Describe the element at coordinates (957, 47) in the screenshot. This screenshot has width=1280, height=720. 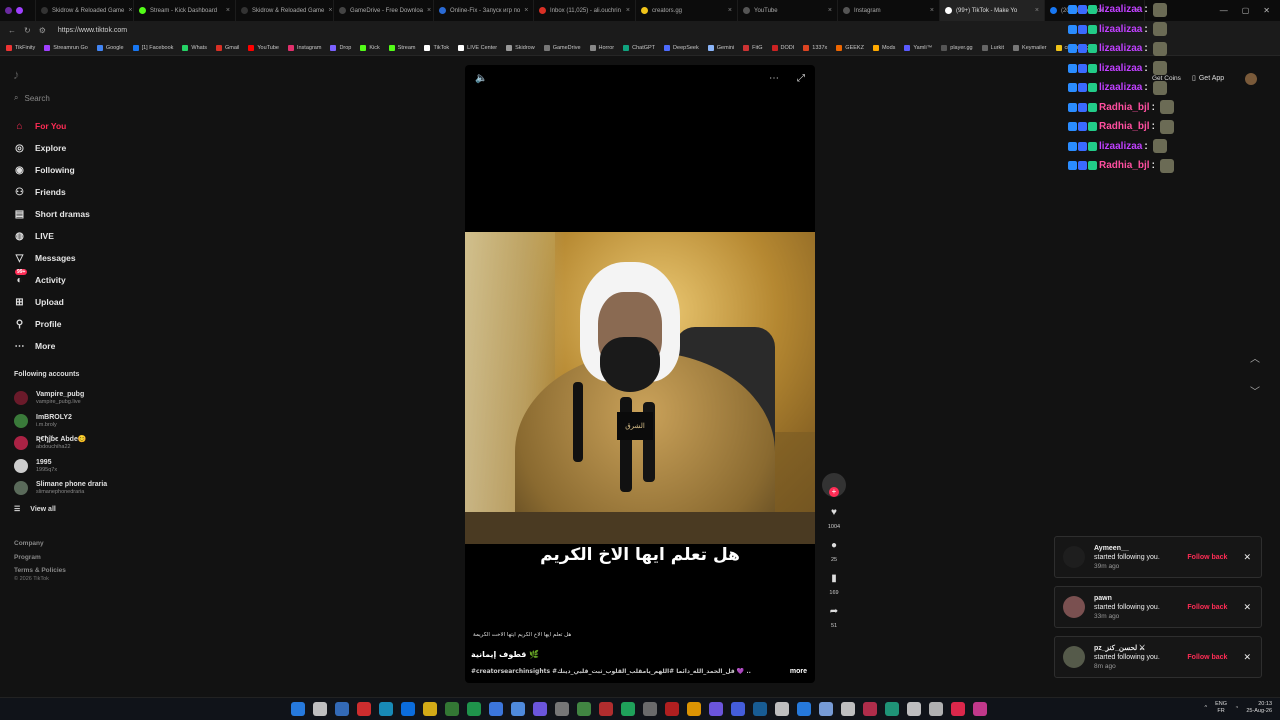
I see `bookmark-item: player.gg` at that location.